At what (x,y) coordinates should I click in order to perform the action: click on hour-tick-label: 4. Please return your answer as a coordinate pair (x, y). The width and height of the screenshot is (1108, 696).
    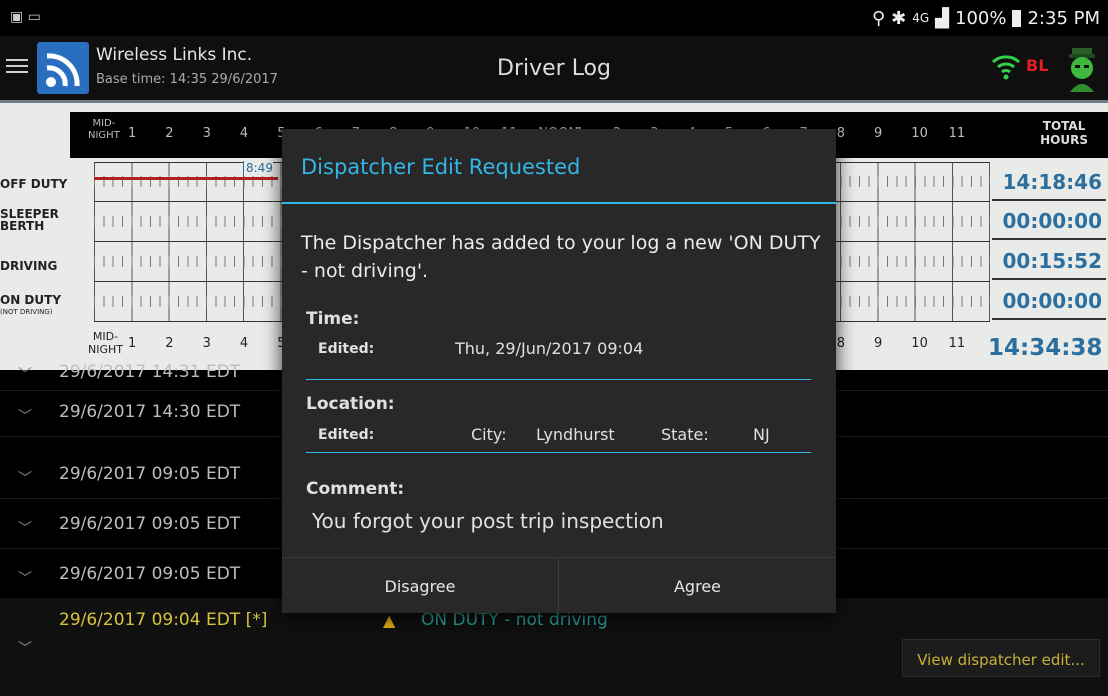
    Looking at the image, I should click on (244, 133).